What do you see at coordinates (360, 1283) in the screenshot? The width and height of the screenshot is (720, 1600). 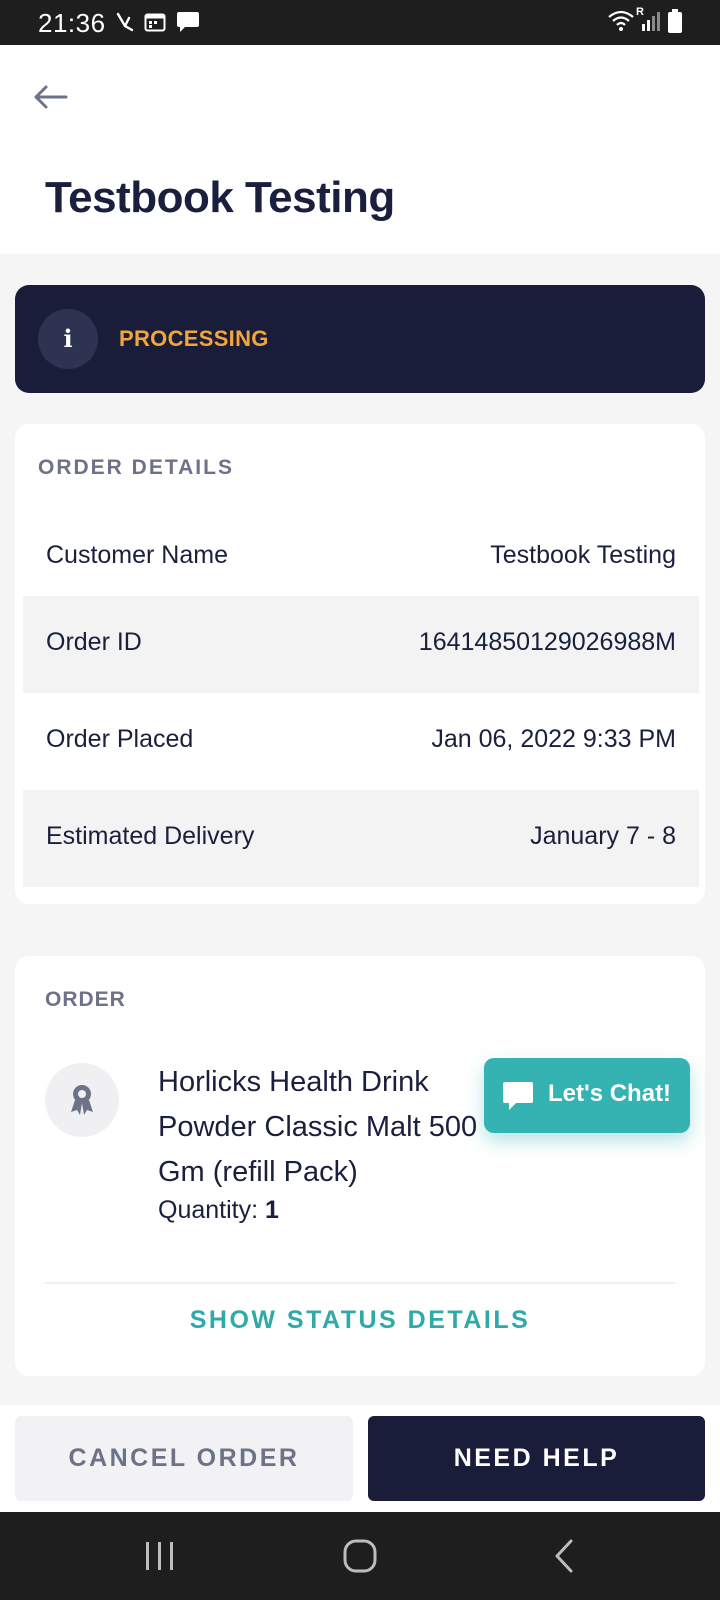 I see `divider` at bounding box center [360, 1283].